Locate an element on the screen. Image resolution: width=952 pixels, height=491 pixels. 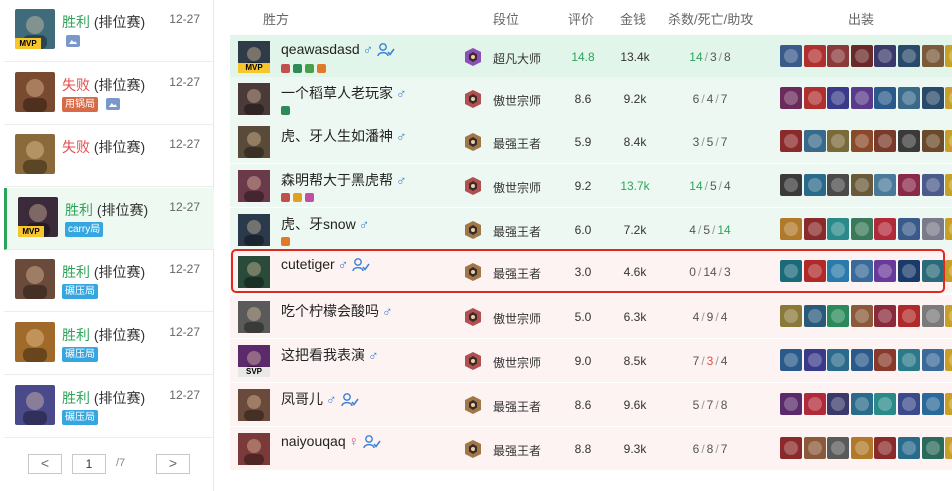
player-row: SVP 这把看我表演 ♂ 傲世宗师 9.0 8.5k 7/3/4 is located at coordinates (591, 361).